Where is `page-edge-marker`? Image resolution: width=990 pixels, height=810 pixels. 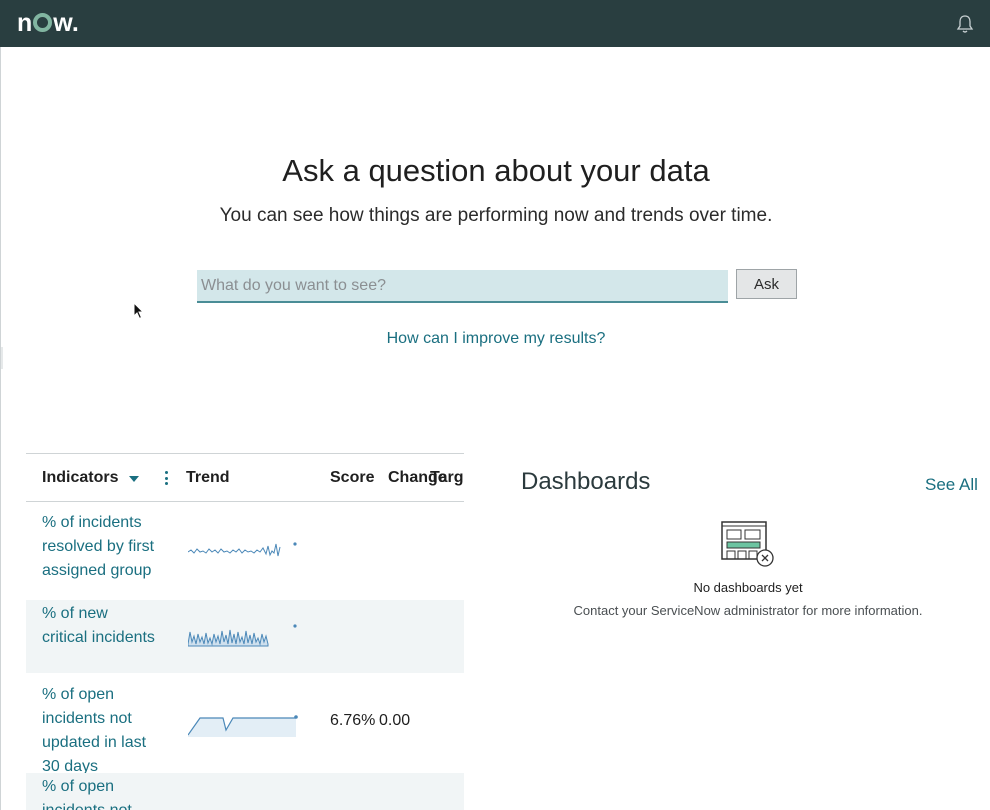
page-edge-marker is located at coordinates (2, 358).